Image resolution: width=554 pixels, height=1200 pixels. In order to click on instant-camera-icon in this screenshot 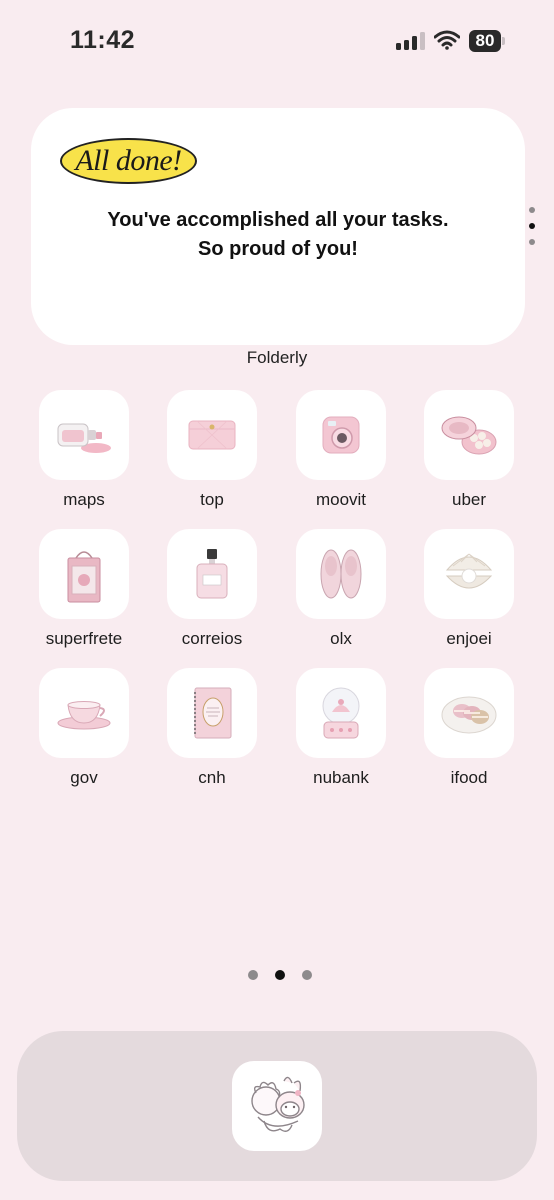, I will do `click(341, 435)`.